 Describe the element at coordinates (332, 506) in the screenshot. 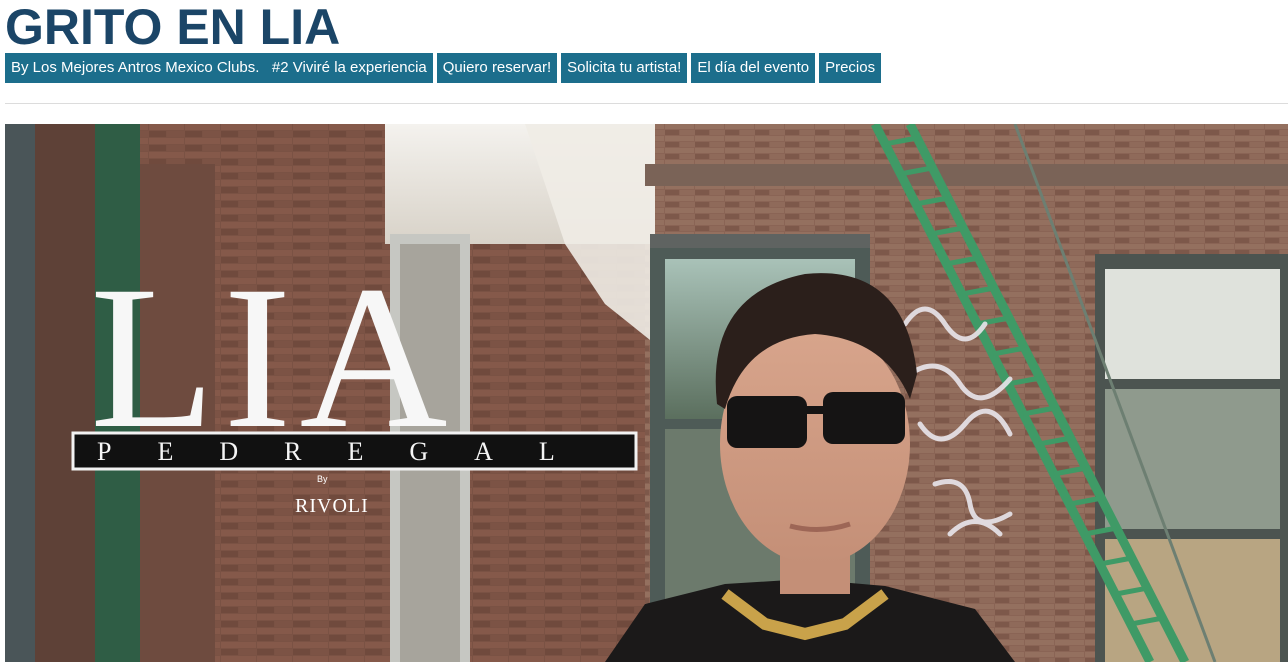

I see `logo-rivoli-text: RIVOLI` at that location.